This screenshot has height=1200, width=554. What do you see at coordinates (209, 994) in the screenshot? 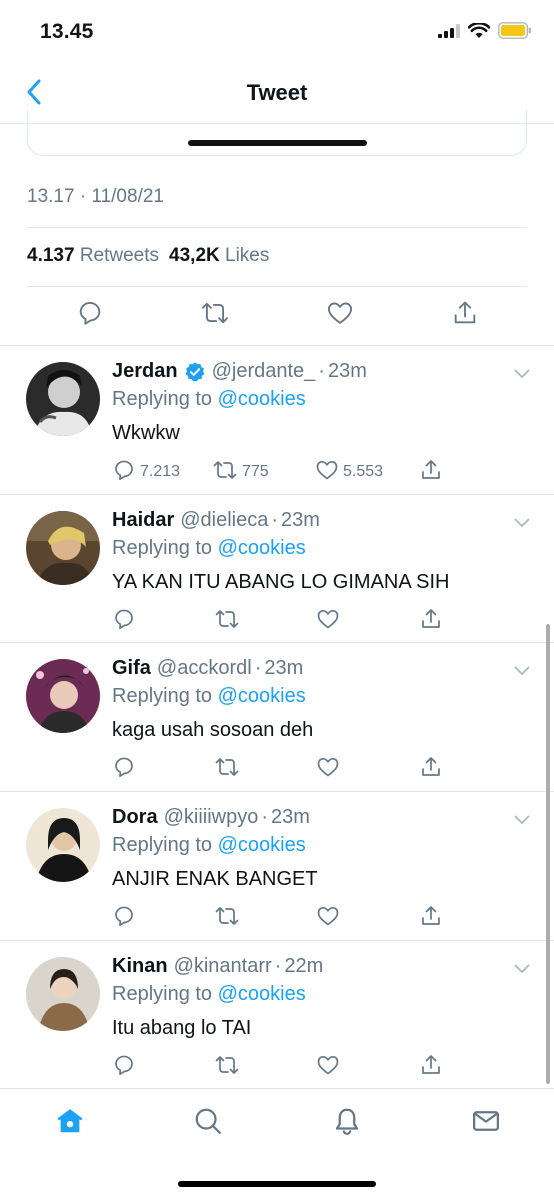
I see `replying-to: Replying to @cookies` at bounding box center [209, 994].